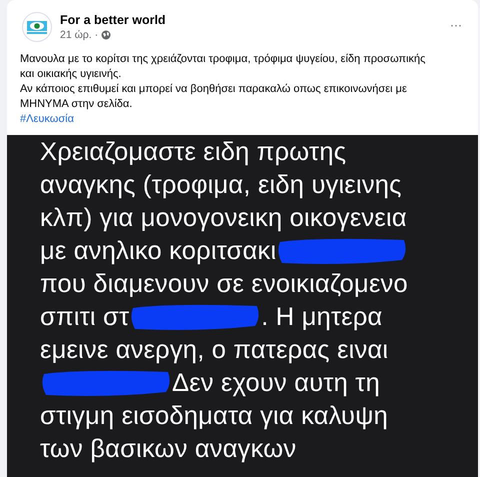 Image resolution: width=480 pixels, height=477 pixels. I want to click on post-text: Μανουλα με το κορίτσι της χρειάζονται τροφιμα, τρόφιμα ψυγείου, είδη προσωπικής και οικιακής υγιεινής., so click(223, 67).